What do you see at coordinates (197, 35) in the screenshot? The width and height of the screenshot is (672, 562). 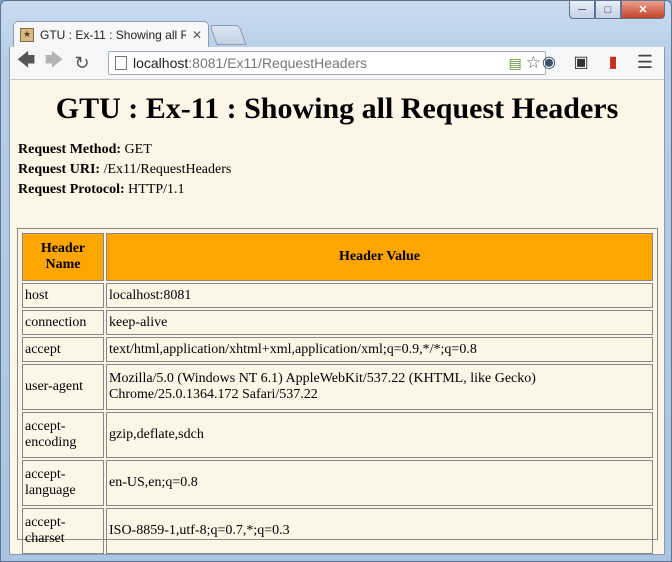 I see `tab-close-icon: ✕` at bounding box center [197, 35].